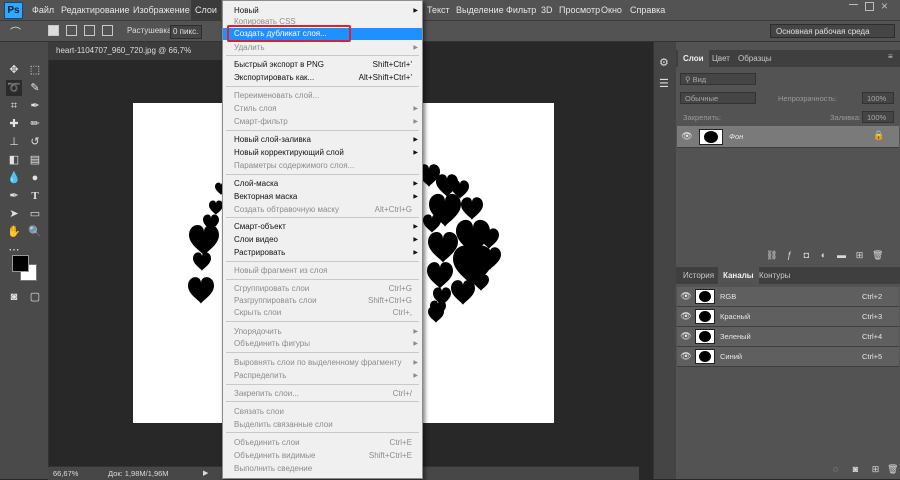 Image resolution: width=900 pixels, height=480 pixels. Describe the element at coordinates (322, 140) in the screenshot. I see `layer-menu-item: Новый слой-заливка ▶` at that location.